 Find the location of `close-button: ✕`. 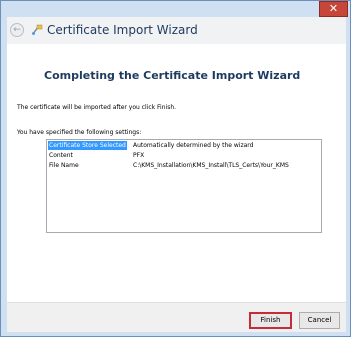

close-button: ✕ is located at coordinates (333, 9).